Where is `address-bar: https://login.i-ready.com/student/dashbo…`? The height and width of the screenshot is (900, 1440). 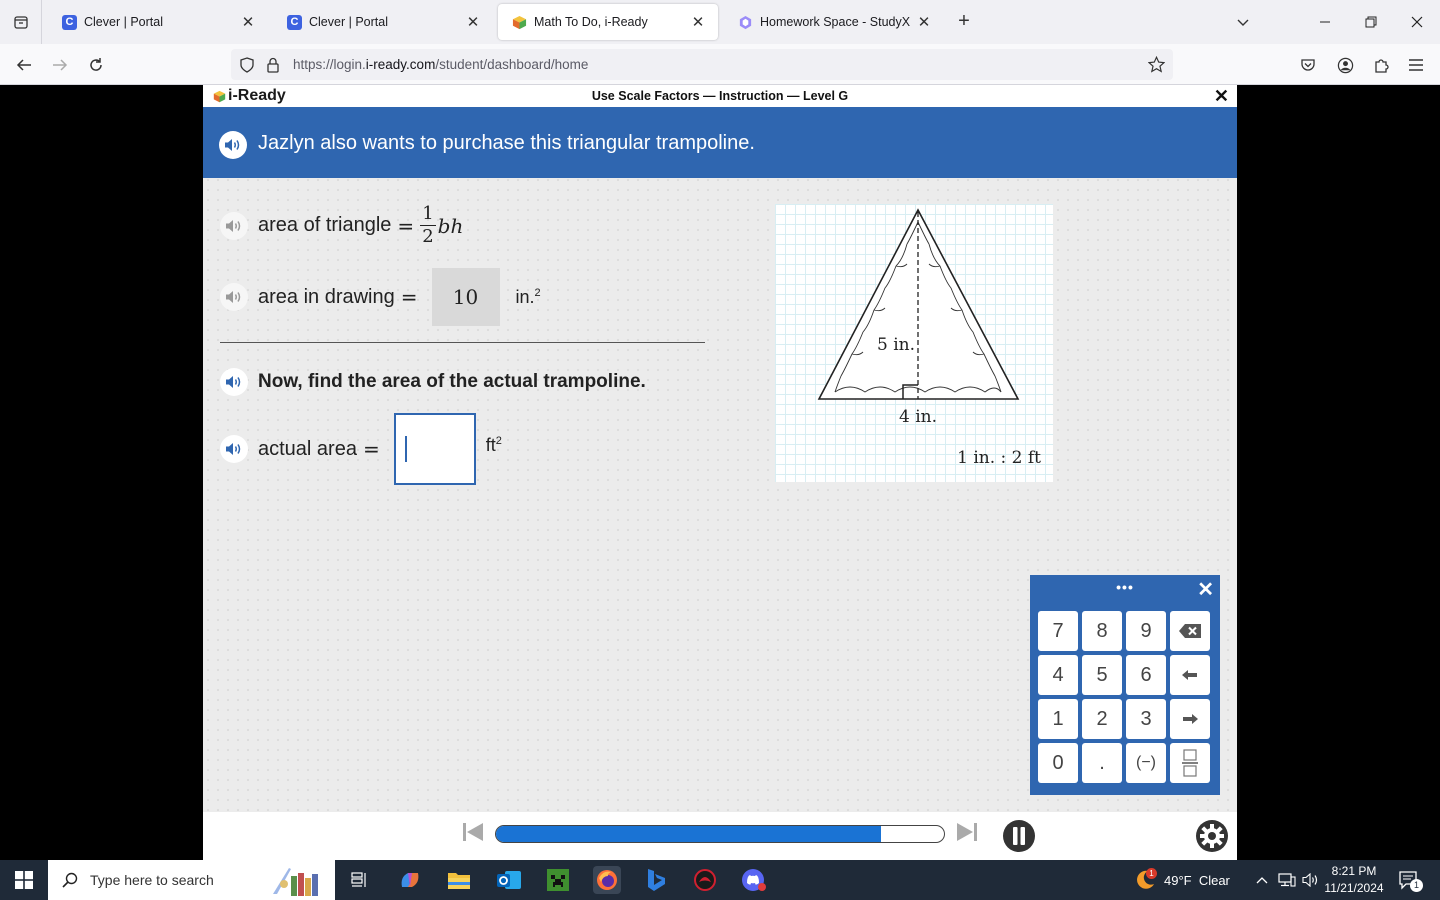 address-bar: https://login.i-ready.com/student/dashbo… is located at coordinates (702, 64).